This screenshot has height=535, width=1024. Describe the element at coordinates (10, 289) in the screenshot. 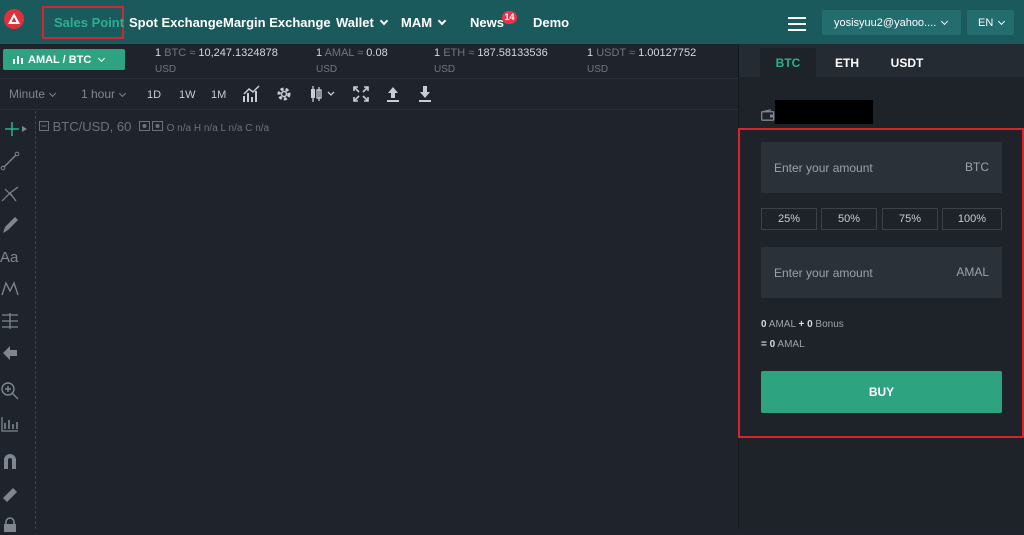

I see `pattern-icon` at that location.